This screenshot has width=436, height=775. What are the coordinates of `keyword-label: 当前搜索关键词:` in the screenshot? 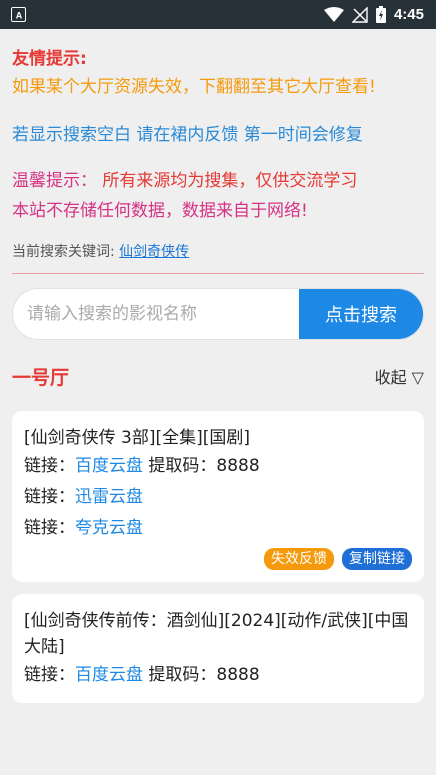 It's located at (66, 252).